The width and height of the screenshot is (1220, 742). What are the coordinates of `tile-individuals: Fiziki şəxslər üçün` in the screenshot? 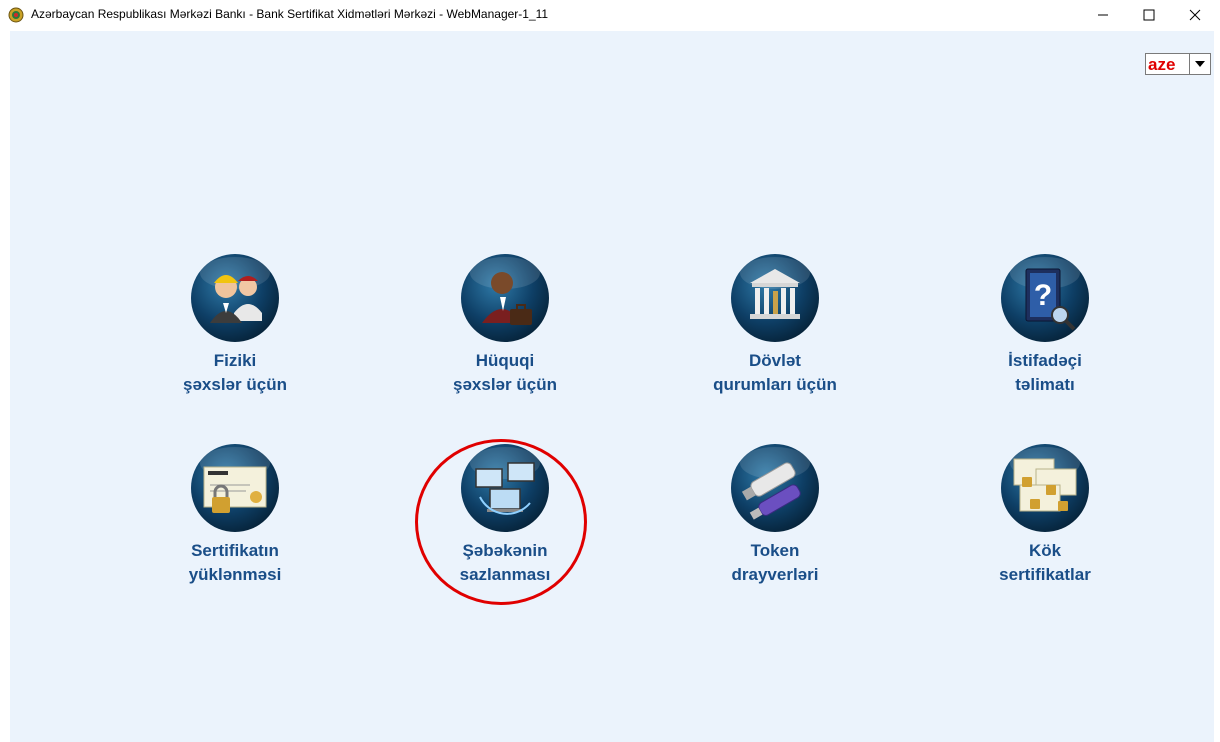 It's located at (235, 333).